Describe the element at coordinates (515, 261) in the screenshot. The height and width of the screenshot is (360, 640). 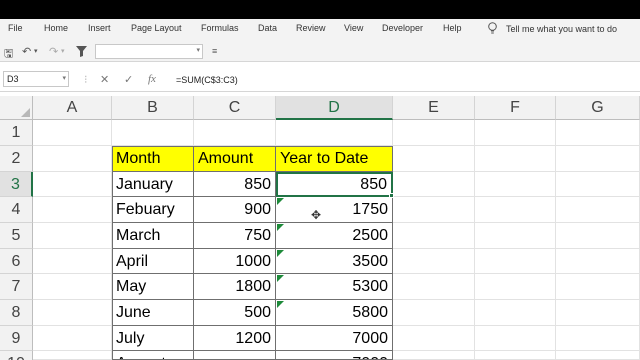
I see `cell-f6` at that location.